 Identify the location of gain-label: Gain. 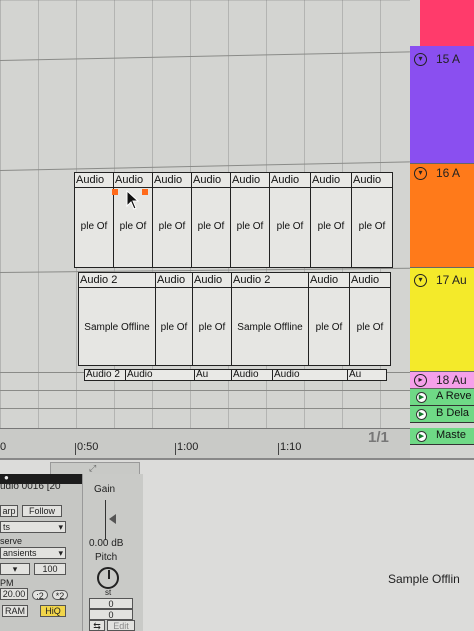
(105, 489).